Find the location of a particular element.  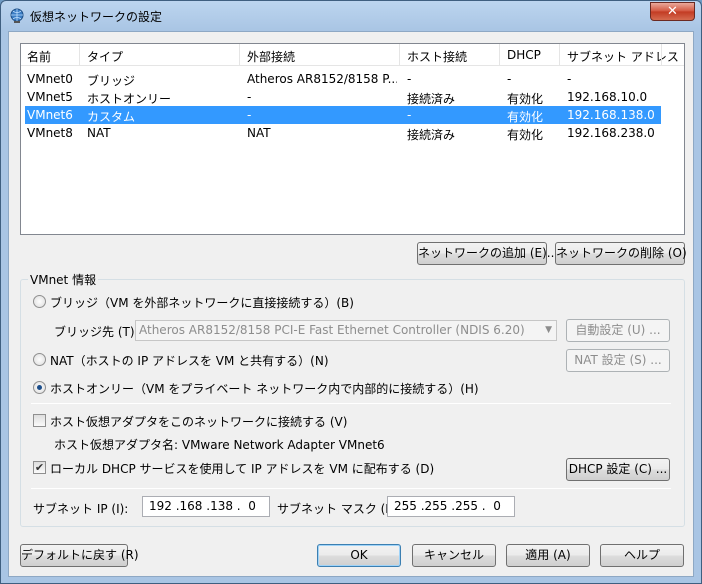

bridge-to-label: ブリッジ先 (T): is located at coordinates (96, 332).